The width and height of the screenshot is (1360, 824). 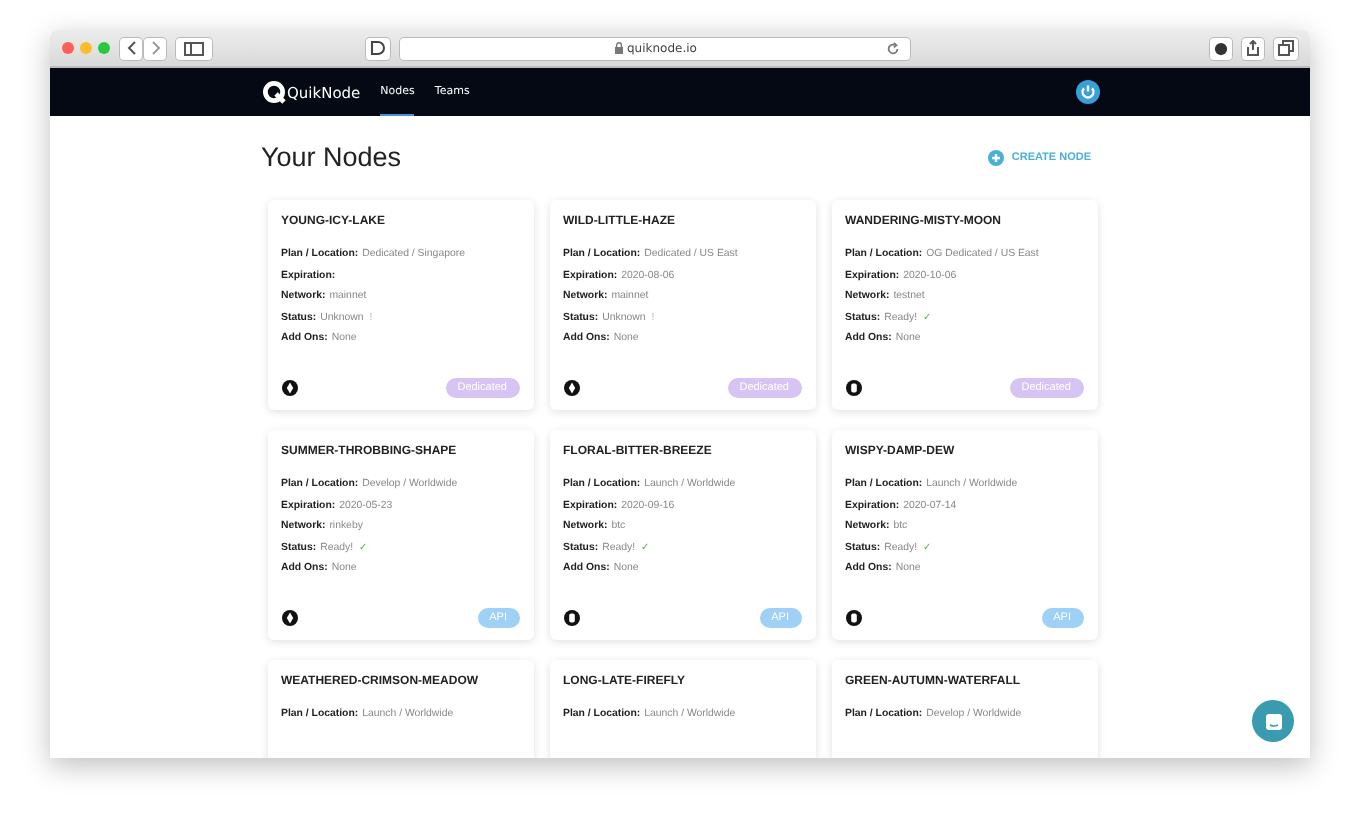 I want to click on reader-button, so click(x=378, y=48).